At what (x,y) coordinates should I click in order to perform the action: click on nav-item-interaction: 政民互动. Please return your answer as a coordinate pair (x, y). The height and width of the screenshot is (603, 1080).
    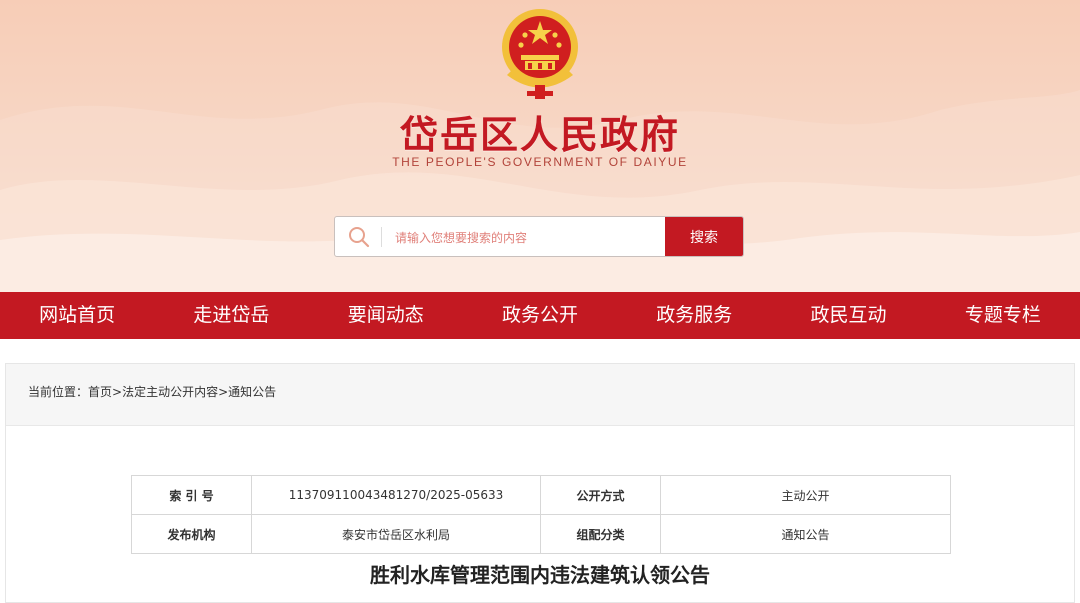
    Looking at the image, I should click on (848, 315).